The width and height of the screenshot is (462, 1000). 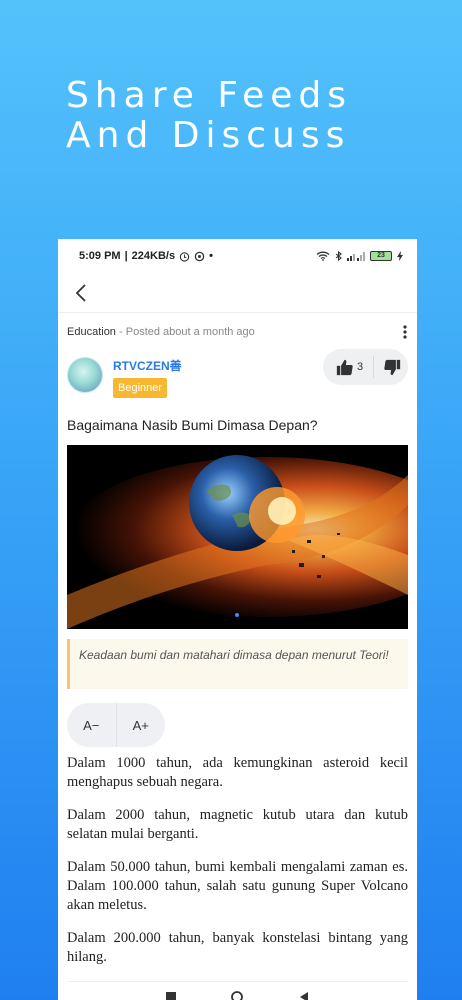 I want to click on font-size-control: A− A+, so click(x=116, y=725).